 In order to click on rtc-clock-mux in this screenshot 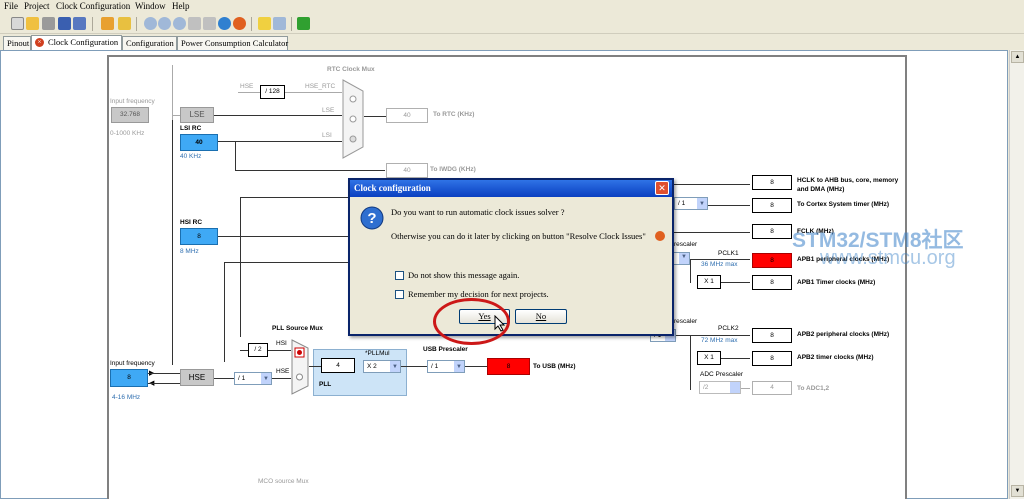, I will do `click(353, 119)`.